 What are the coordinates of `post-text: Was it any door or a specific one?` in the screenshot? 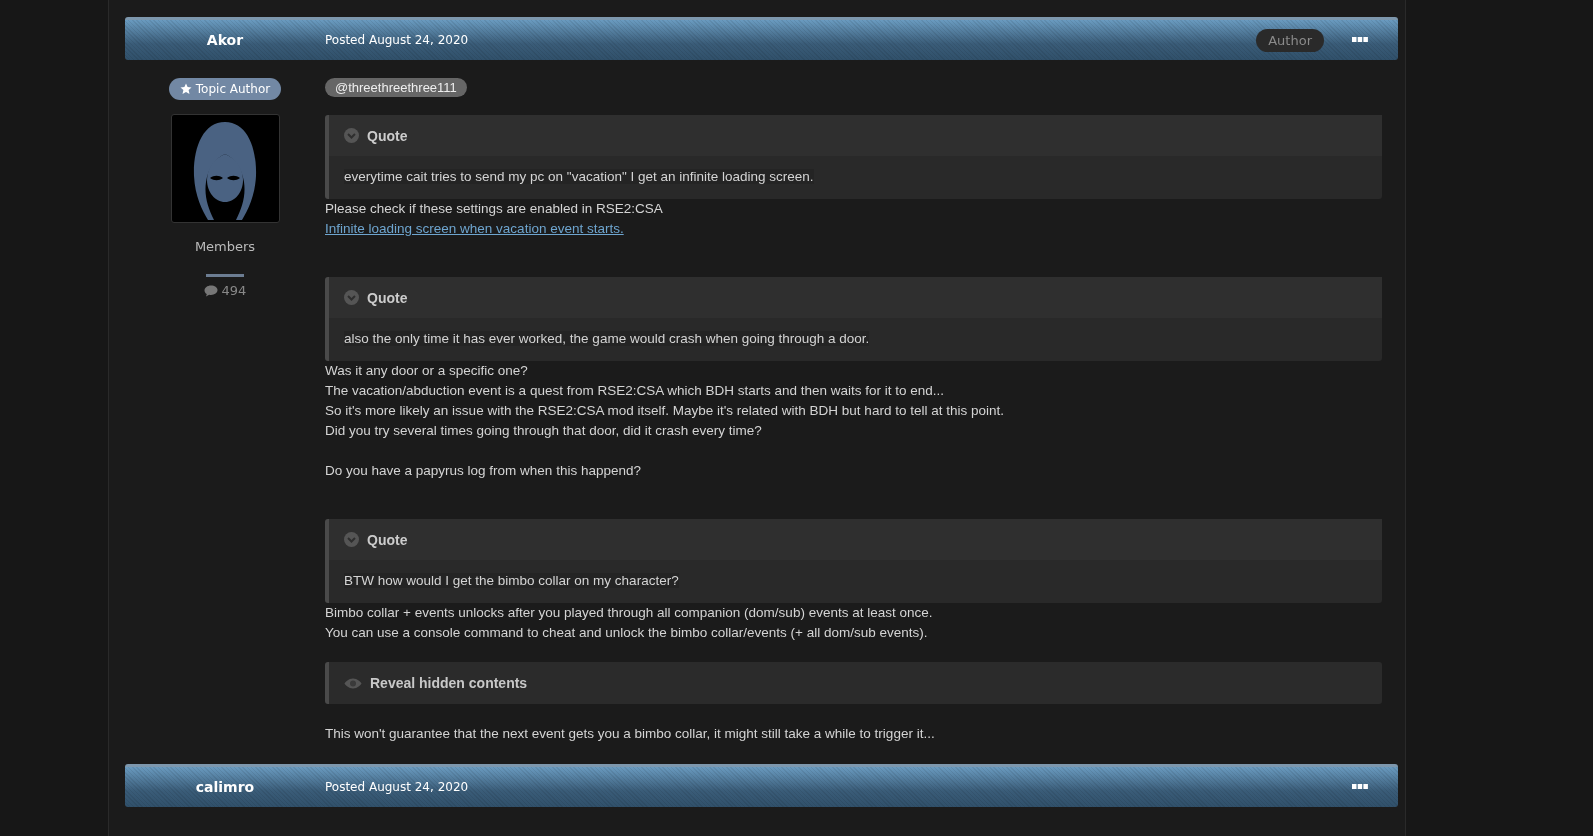 It's located at (427, 371).